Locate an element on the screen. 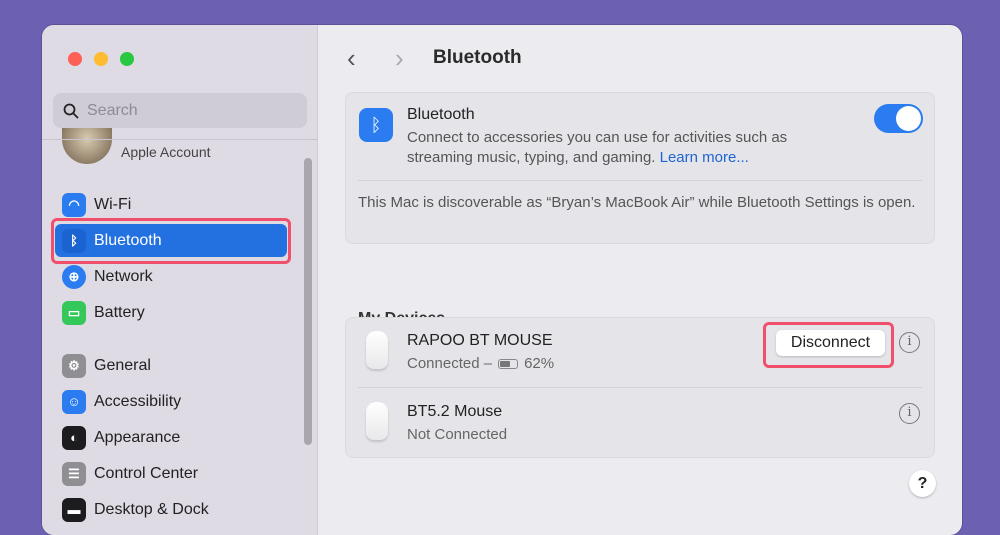 The width and height of the screenshot is (1000, 535). sidebar-item-appearance: ◐ Appearance is located at coordinates (171, 437).